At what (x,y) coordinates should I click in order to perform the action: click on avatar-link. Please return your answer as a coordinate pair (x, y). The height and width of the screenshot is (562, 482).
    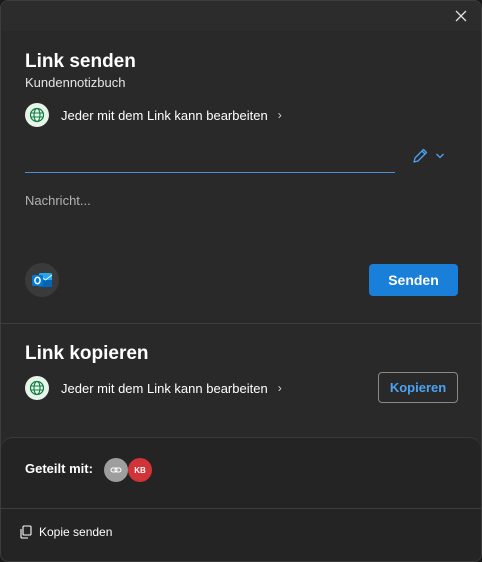
    Looking at the image, I should click on (116, 470).